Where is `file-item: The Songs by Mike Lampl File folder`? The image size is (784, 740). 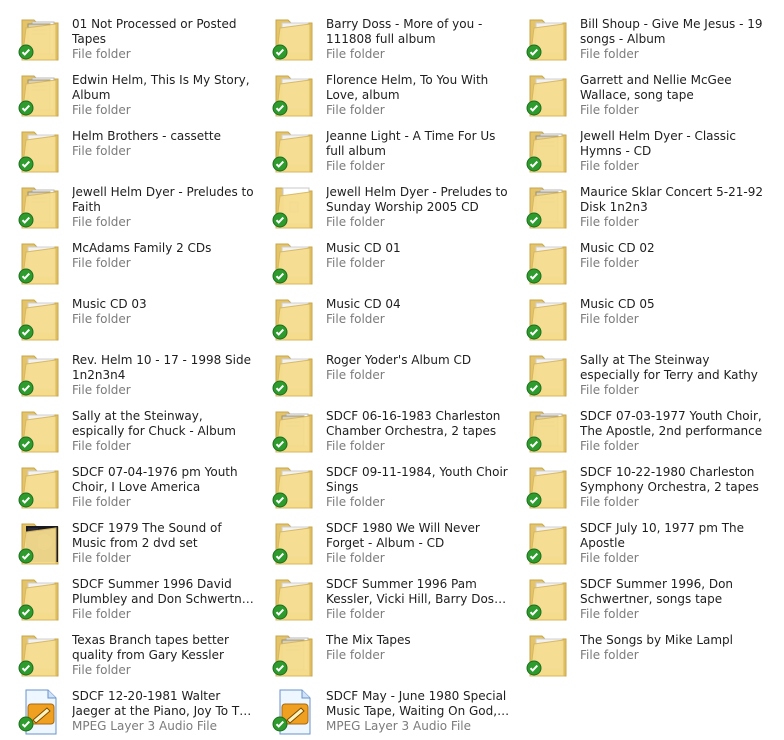 file-item: The Songs by Mike Lampl File folder is located at coordinates (635, 652).